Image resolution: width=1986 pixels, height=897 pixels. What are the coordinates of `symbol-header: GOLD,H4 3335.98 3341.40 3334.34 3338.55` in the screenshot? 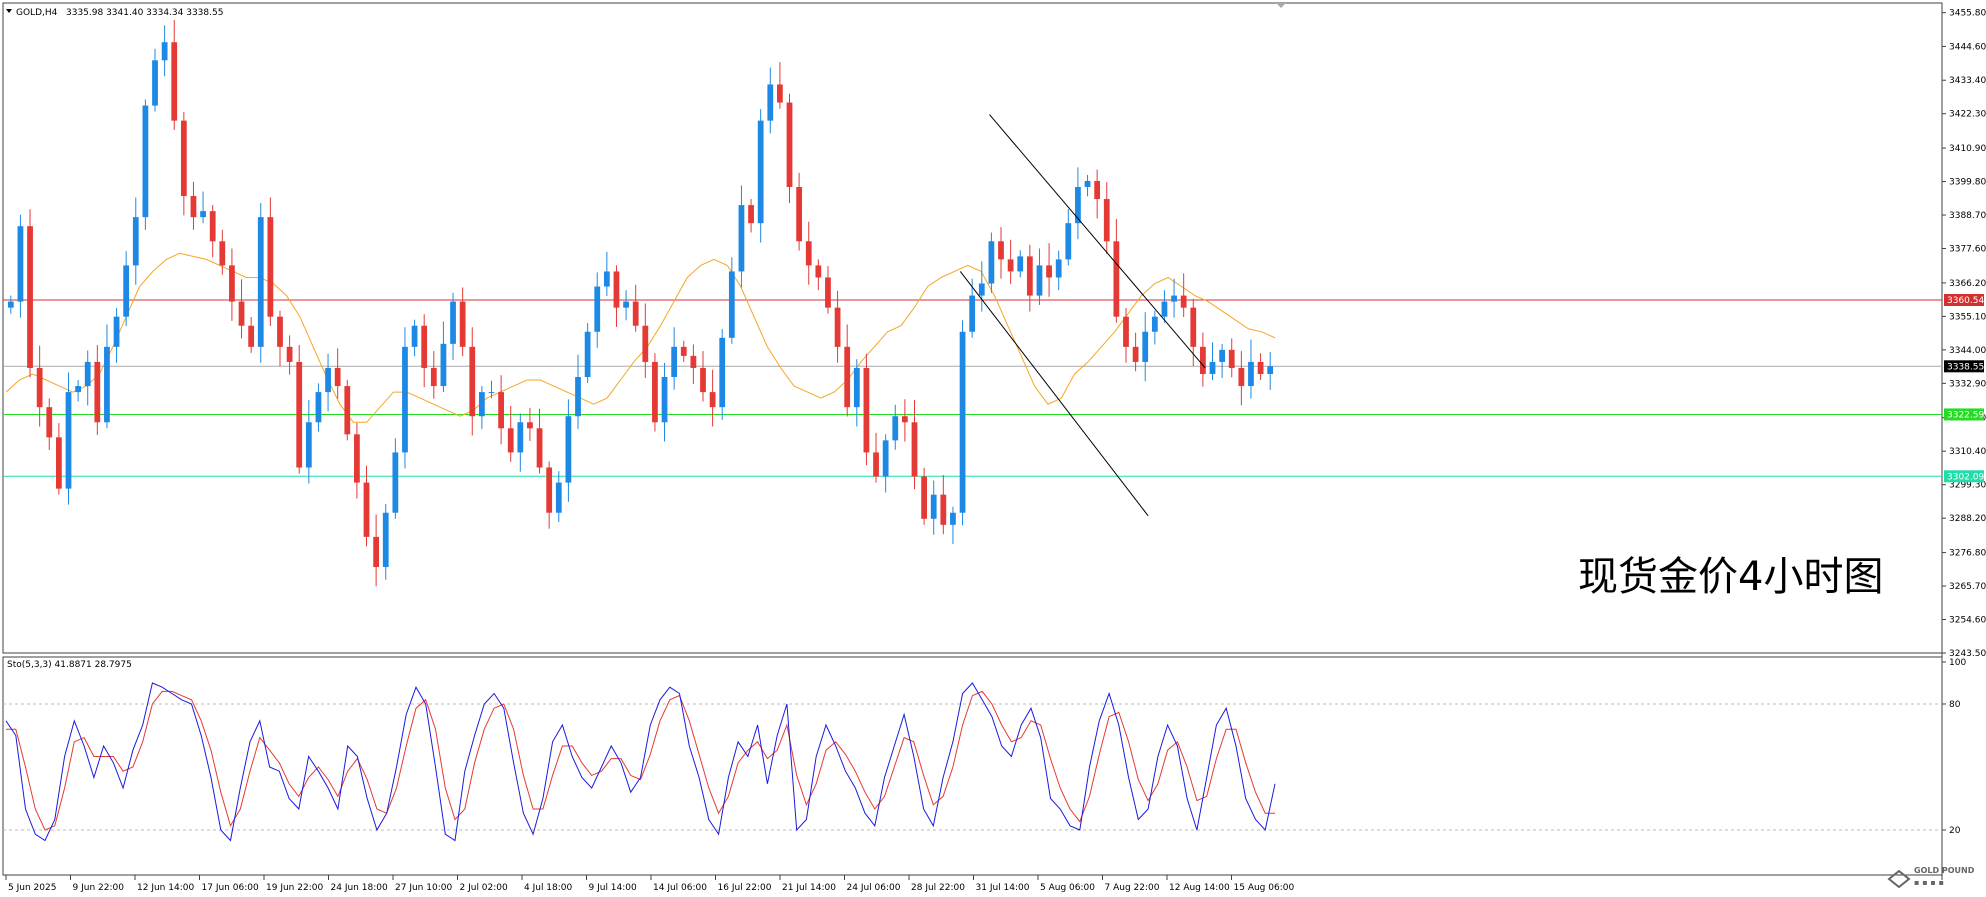 It's located at (114, 13).